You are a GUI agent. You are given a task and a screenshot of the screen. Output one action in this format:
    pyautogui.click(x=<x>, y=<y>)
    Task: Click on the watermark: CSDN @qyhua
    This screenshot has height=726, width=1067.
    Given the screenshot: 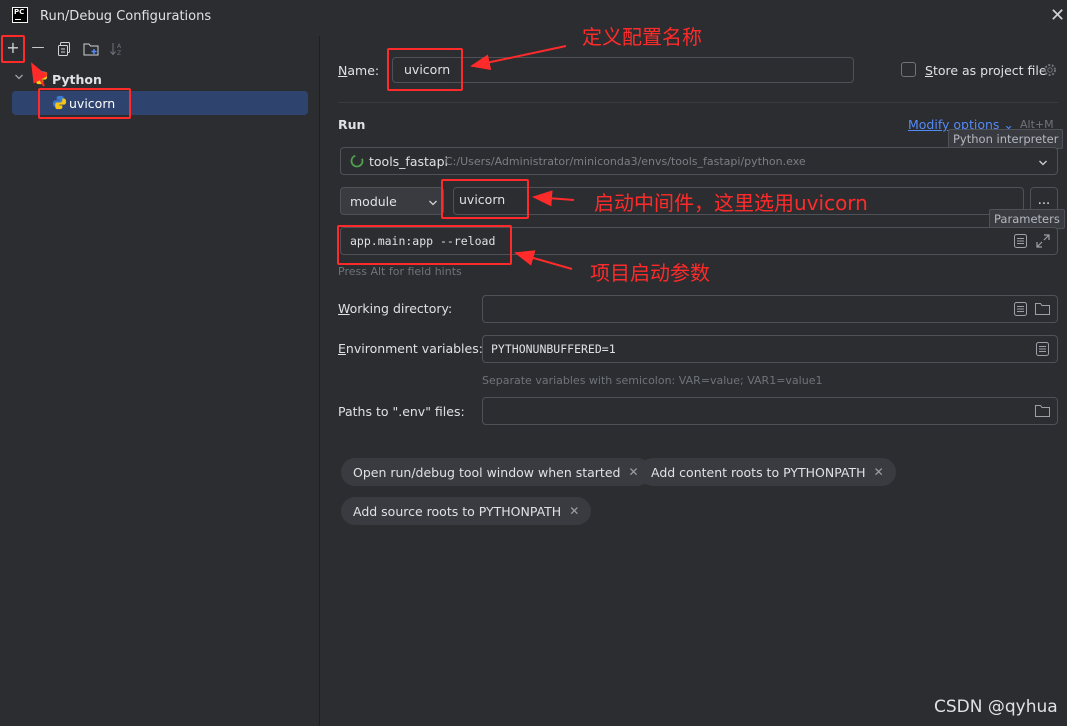 What is the action you would take?
    pyautogui.click(x=996, y=707)
    